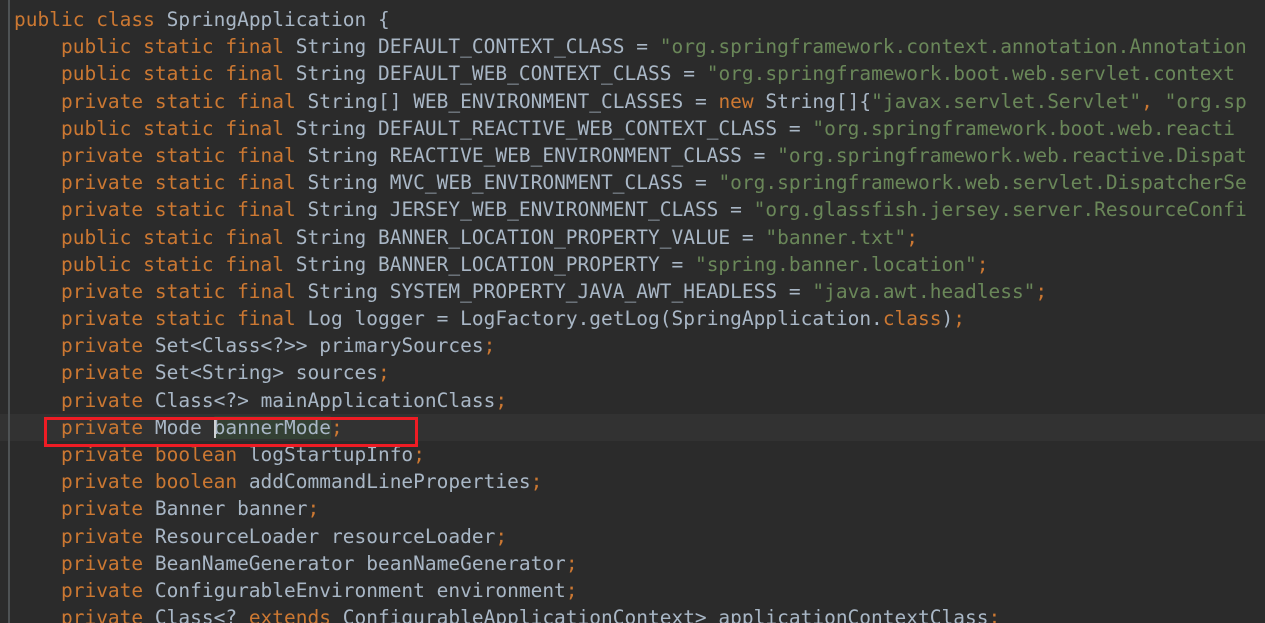 This screenshot has height=623, width=1265. I want to click on code-token: ConfigurableApplicationContext>, so click(530, 614).